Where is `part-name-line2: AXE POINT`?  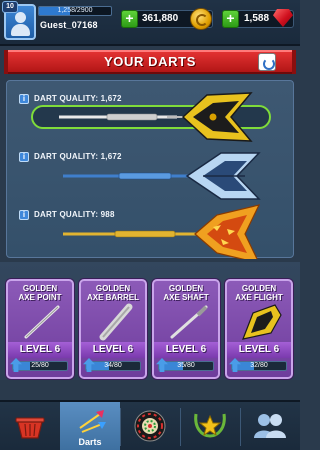
part-name-line2: AXE POINT is located at coordinates (40, 297).